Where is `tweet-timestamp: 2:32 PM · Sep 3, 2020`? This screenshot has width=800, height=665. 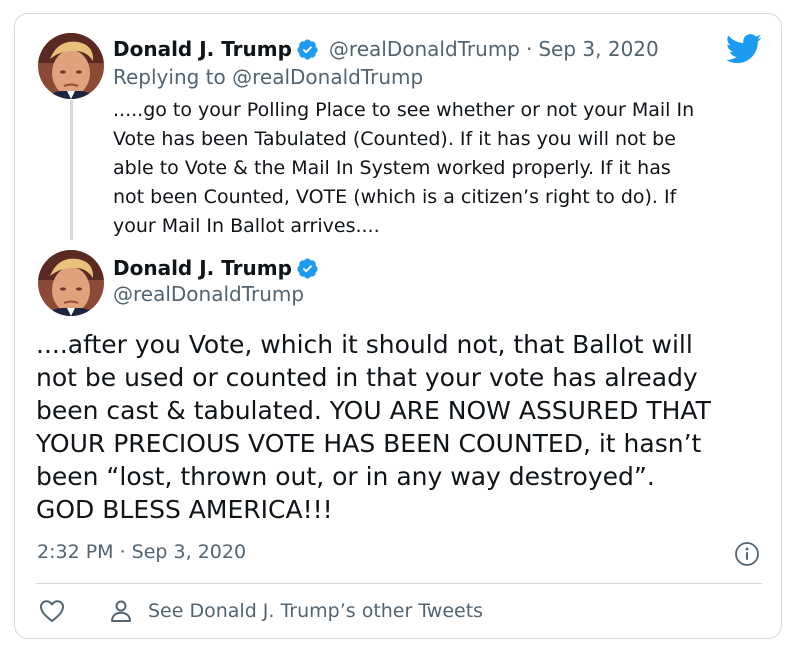 tweet-timestamp: 2:32 PM · Sep 3, 2020 is located at coordinates (141, 552).